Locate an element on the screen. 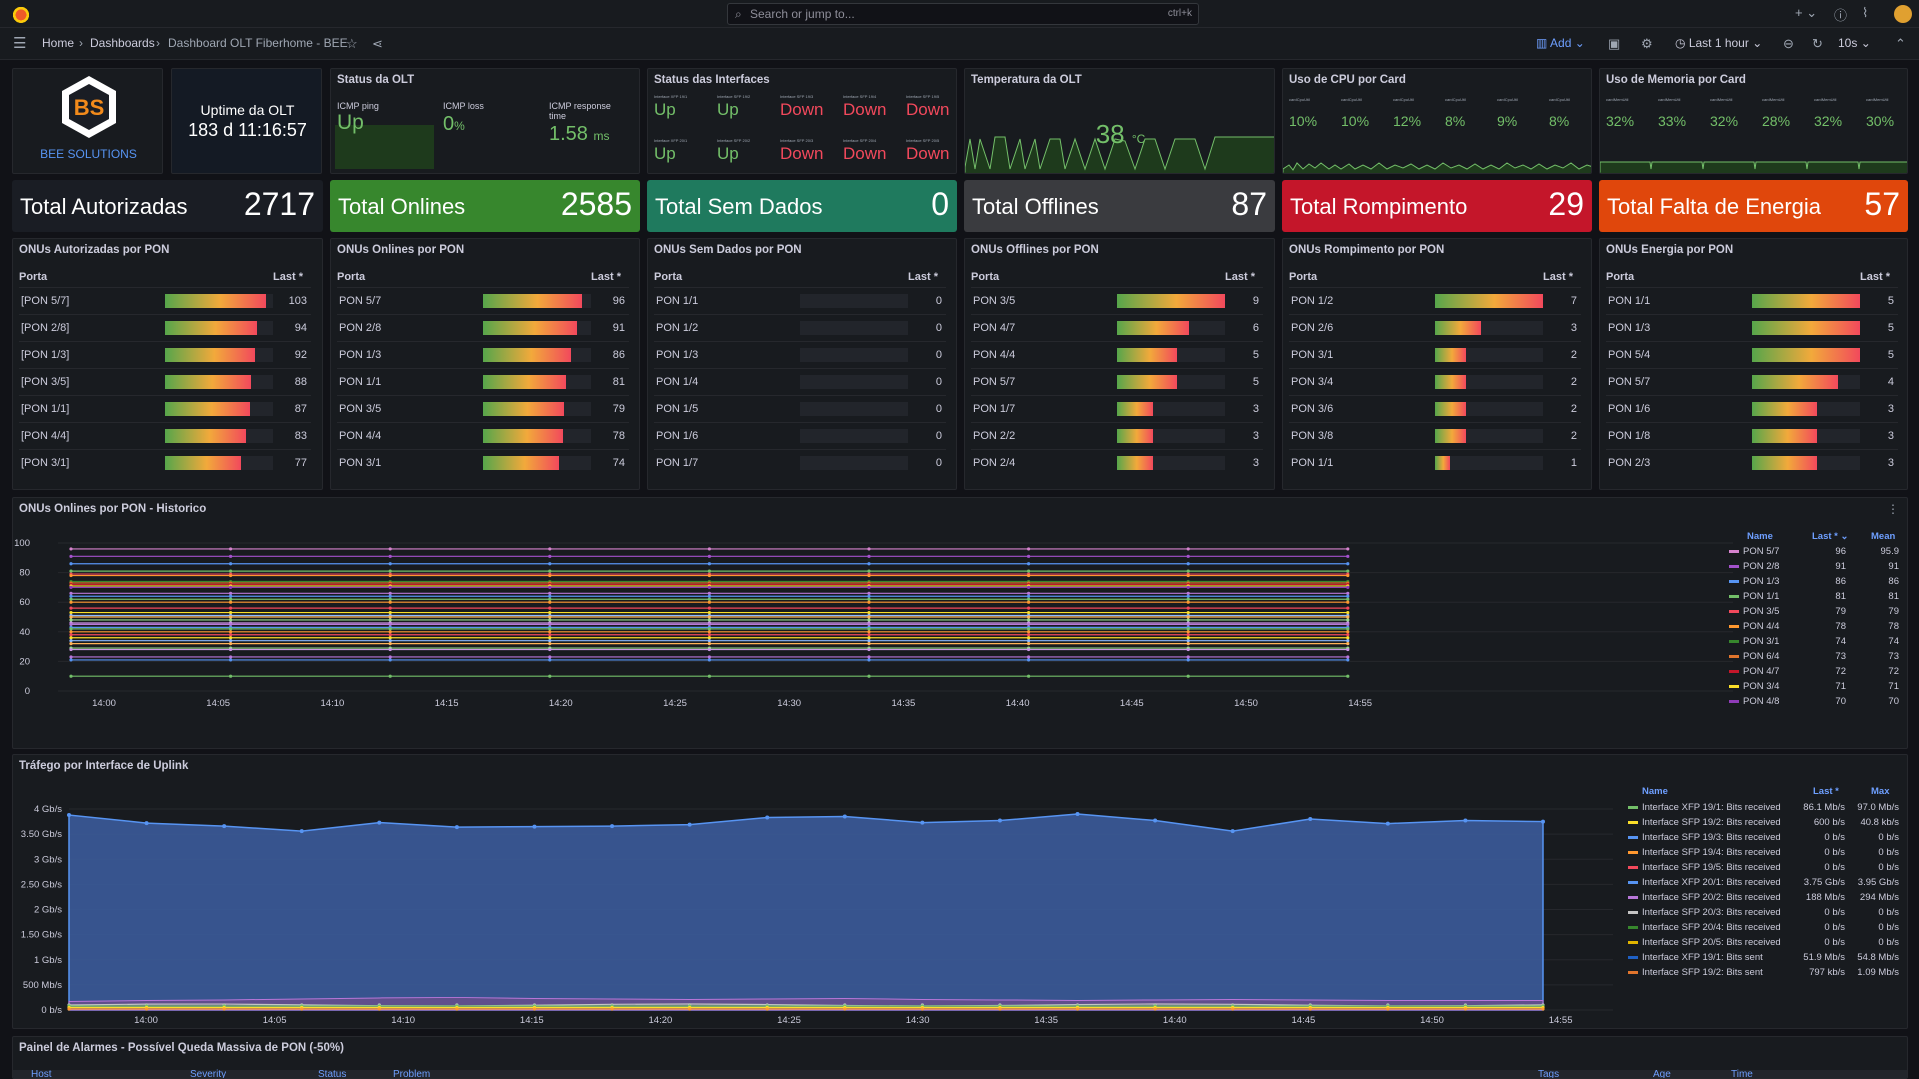 This screenshot has width=1919, height=1079. chevron-right-icon: › is located at coordinates (81, 43).